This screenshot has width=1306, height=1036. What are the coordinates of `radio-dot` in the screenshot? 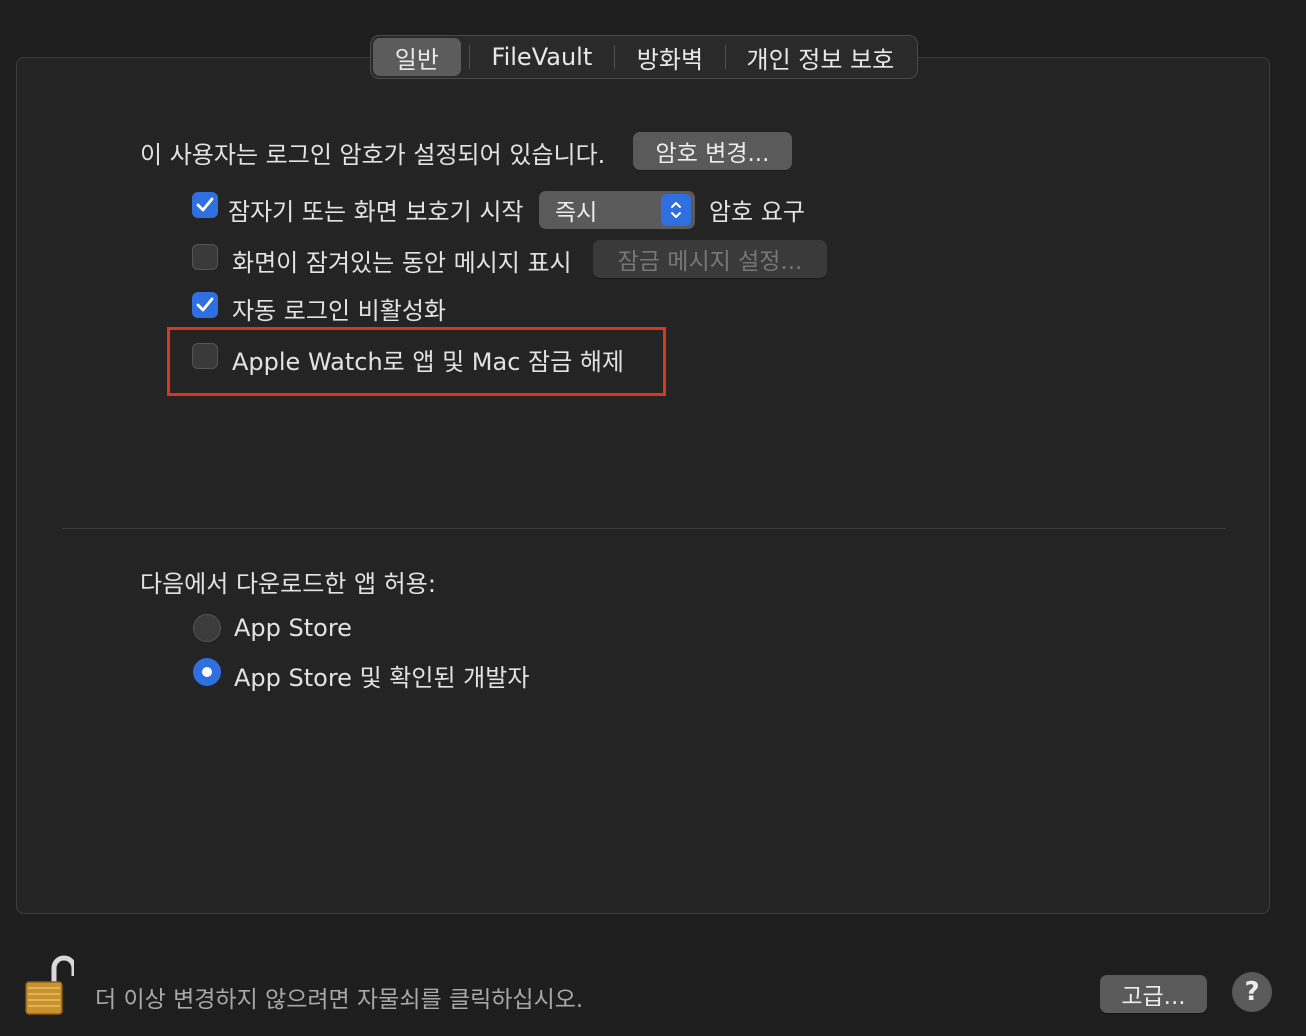 It's located at (207, 672).